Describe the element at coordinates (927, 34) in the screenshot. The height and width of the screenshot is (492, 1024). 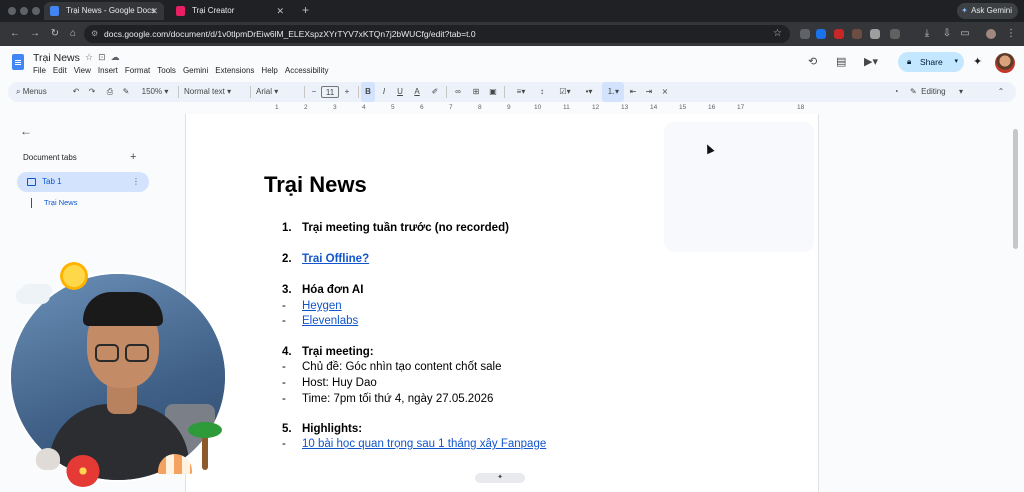
I see `download-icon: ⤓` at that location.